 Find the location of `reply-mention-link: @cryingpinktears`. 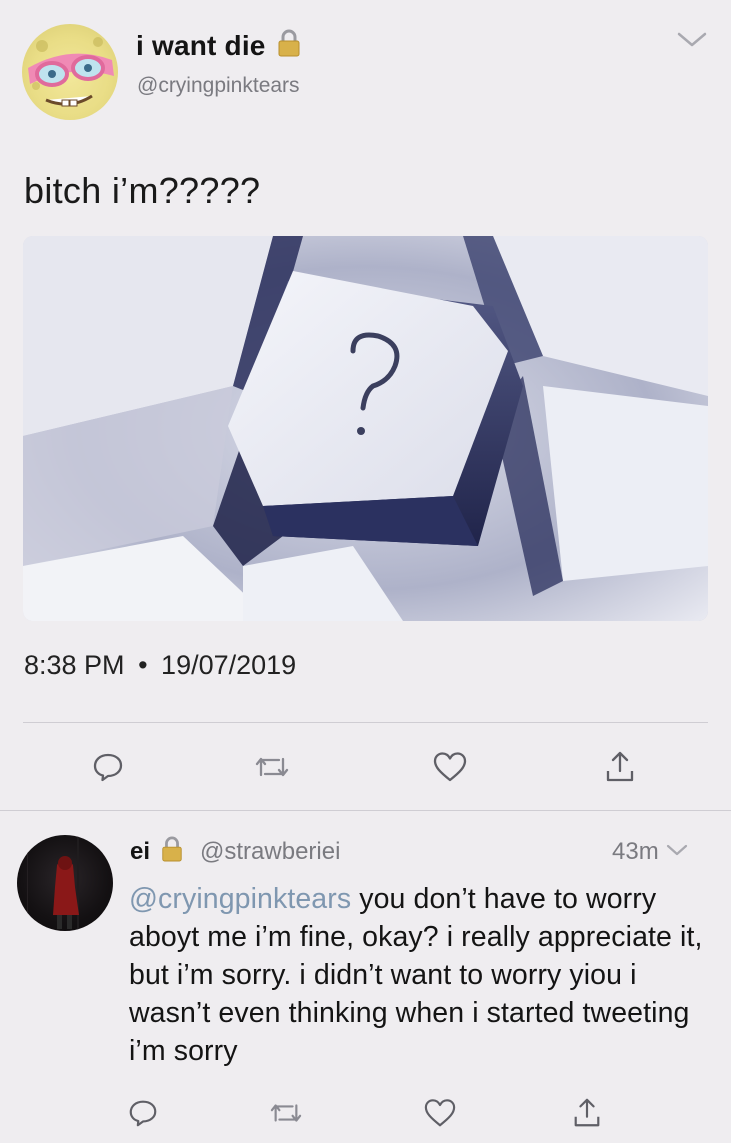

reply-mention-link: @cryingpinktears is located at coordinates (240, 899).